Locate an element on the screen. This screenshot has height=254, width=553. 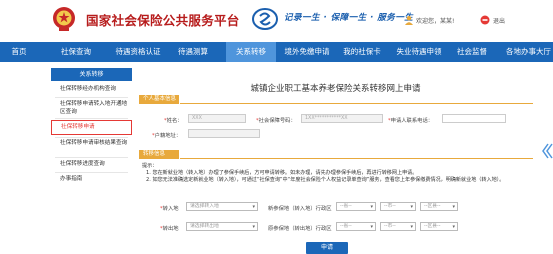
nav-home: 首页 is located at coordinates (19, 52).